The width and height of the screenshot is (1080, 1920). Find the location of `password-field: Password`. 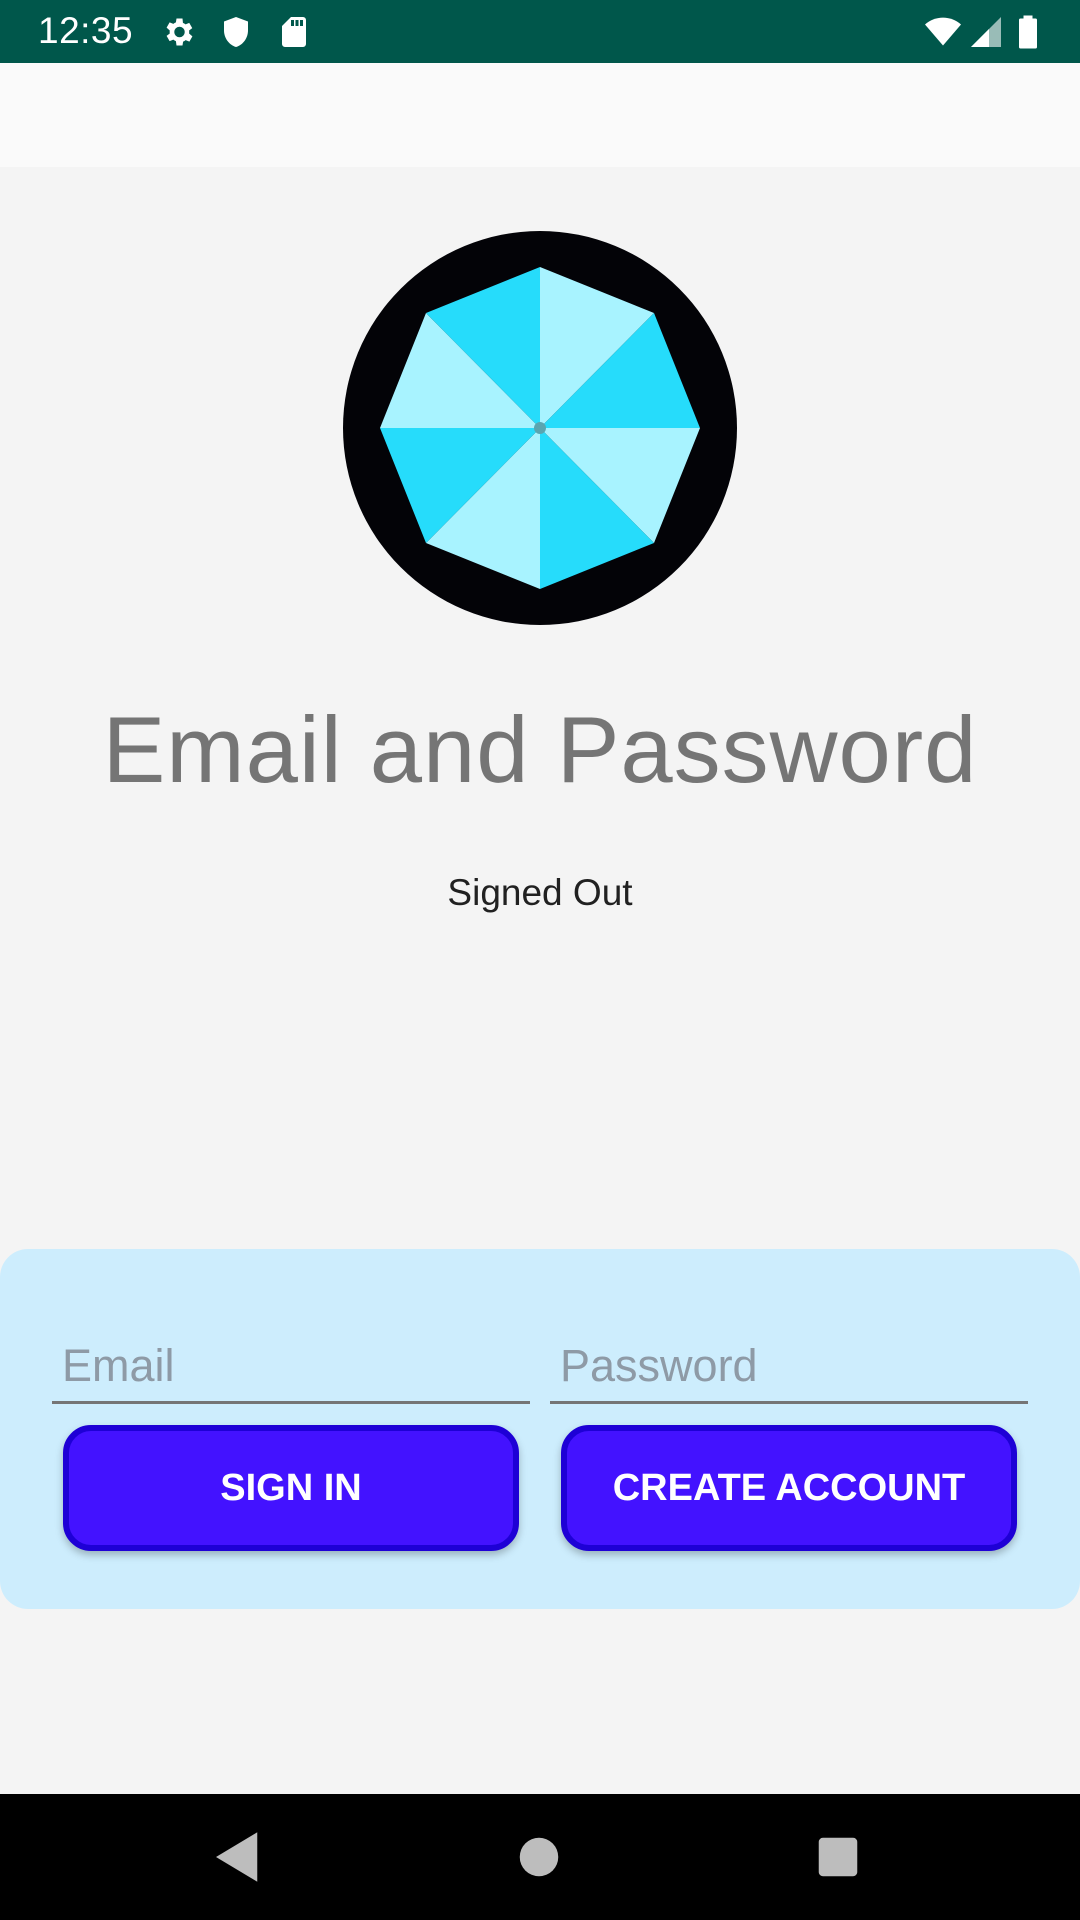

password-field: Password is located at coordinates (789, 1367).